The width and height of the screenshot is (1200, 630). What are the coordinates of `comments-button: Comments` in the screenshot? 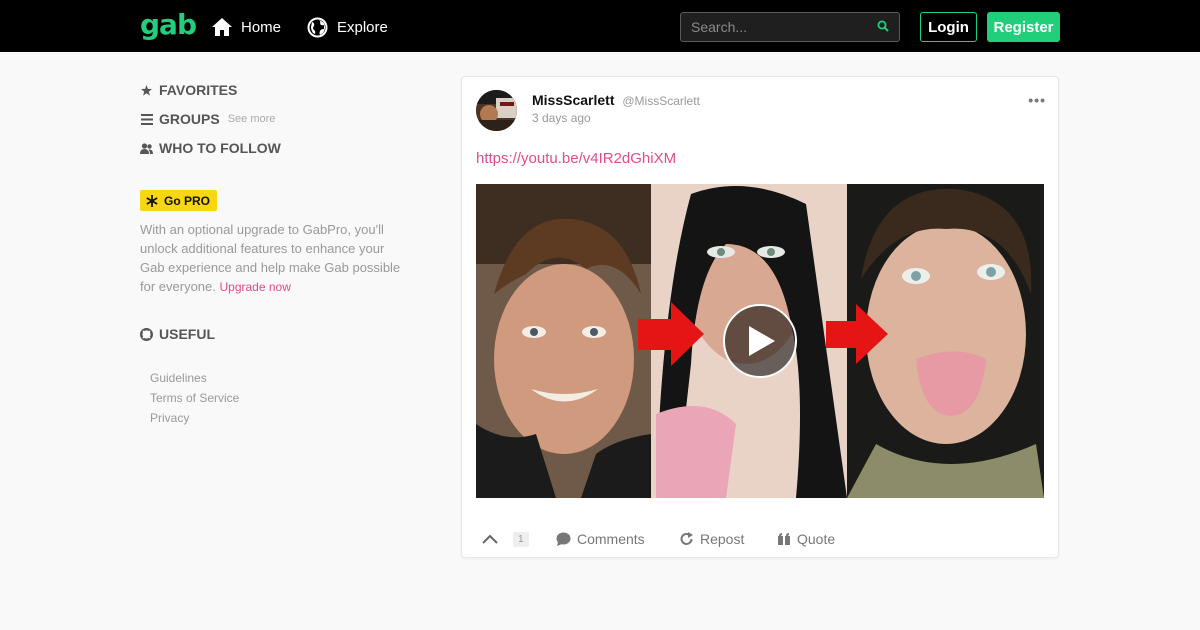 It's located at (600, 539).